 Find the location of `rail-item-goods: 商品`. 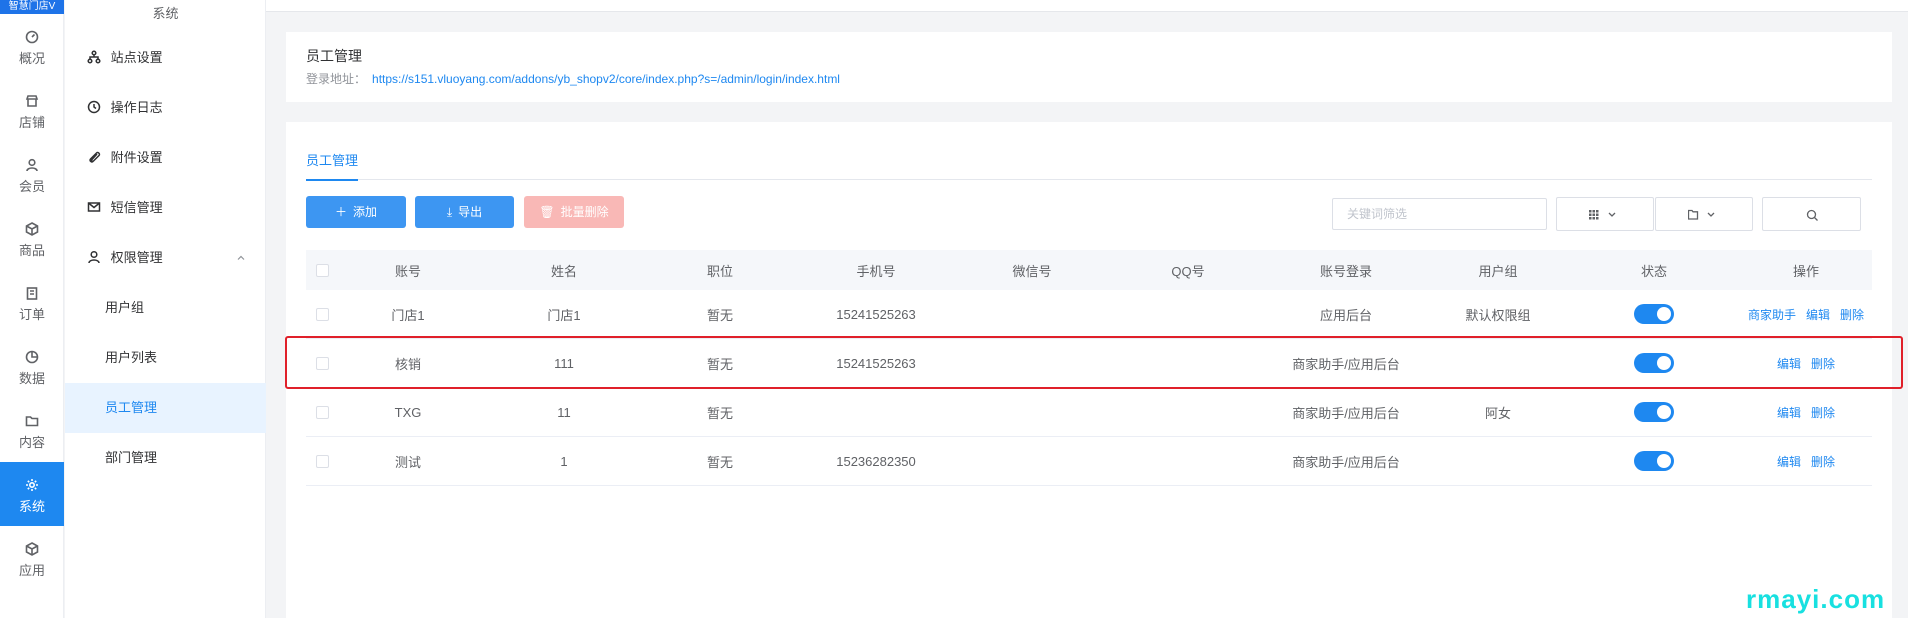

rail-item-goods: 商品 is located at coordinates (32, 238).